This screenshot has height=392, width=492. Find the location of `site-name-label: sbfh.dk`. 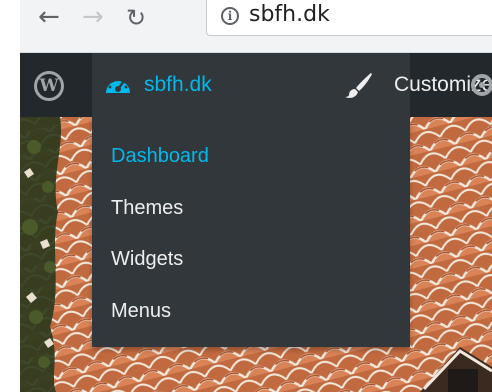

site-name-label: sbfh.dk is located at coordinates (178, 84).